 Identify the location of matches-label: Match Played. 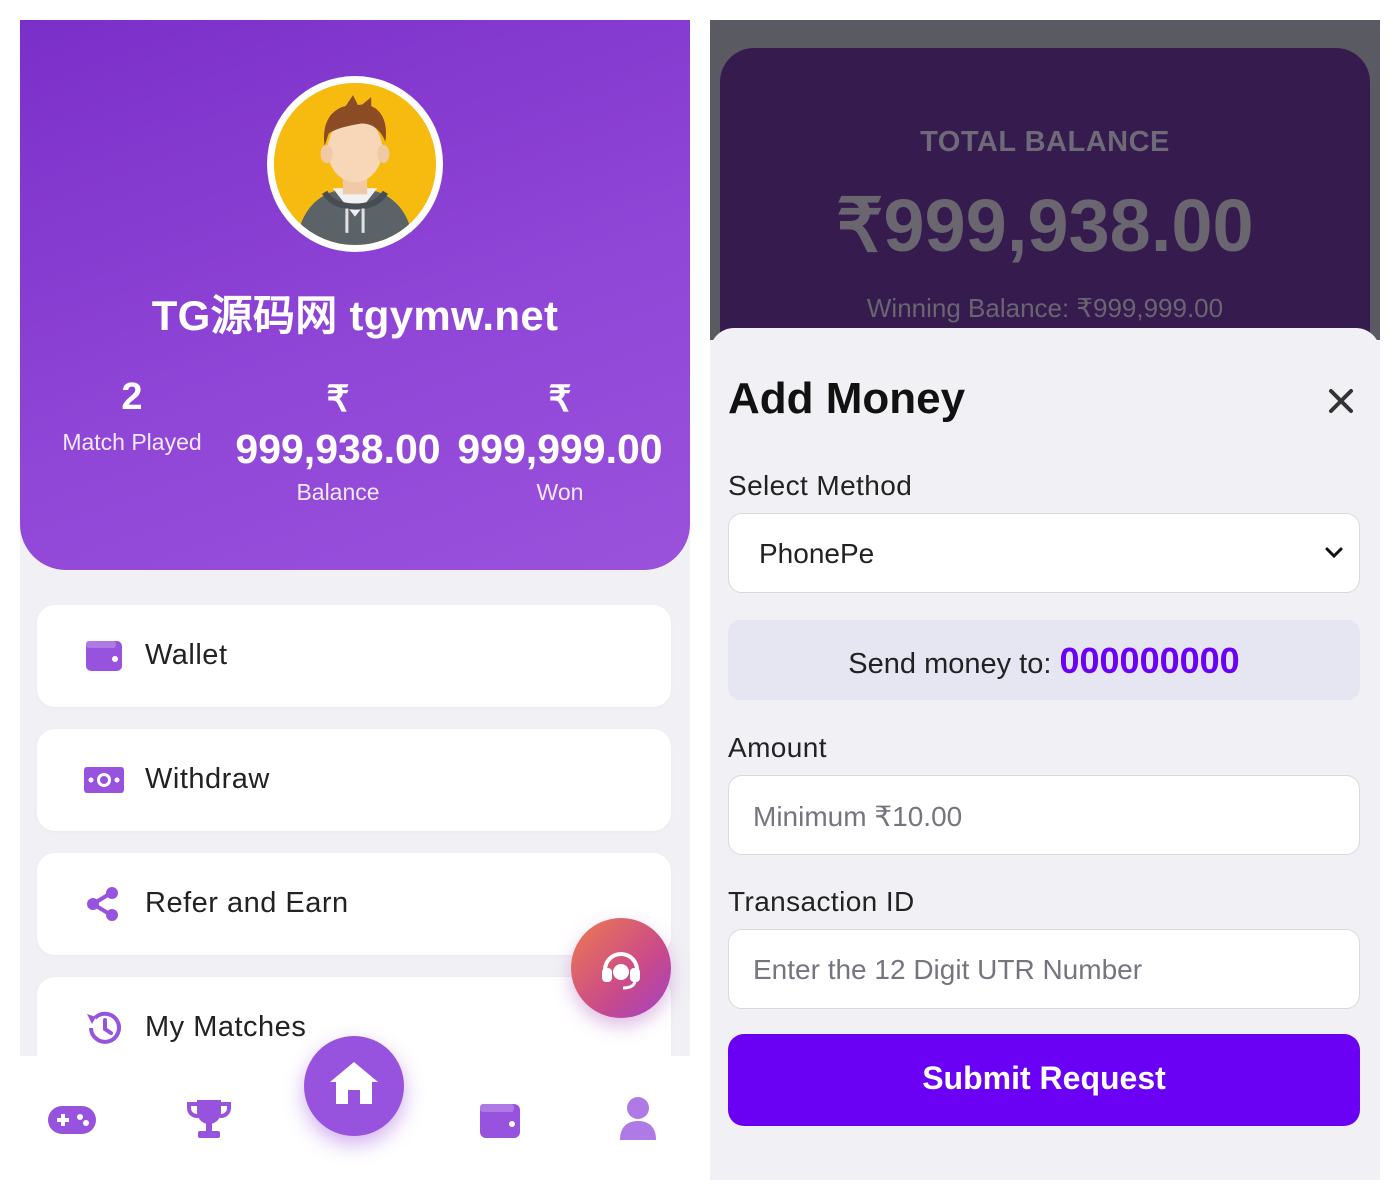
(132, 442).